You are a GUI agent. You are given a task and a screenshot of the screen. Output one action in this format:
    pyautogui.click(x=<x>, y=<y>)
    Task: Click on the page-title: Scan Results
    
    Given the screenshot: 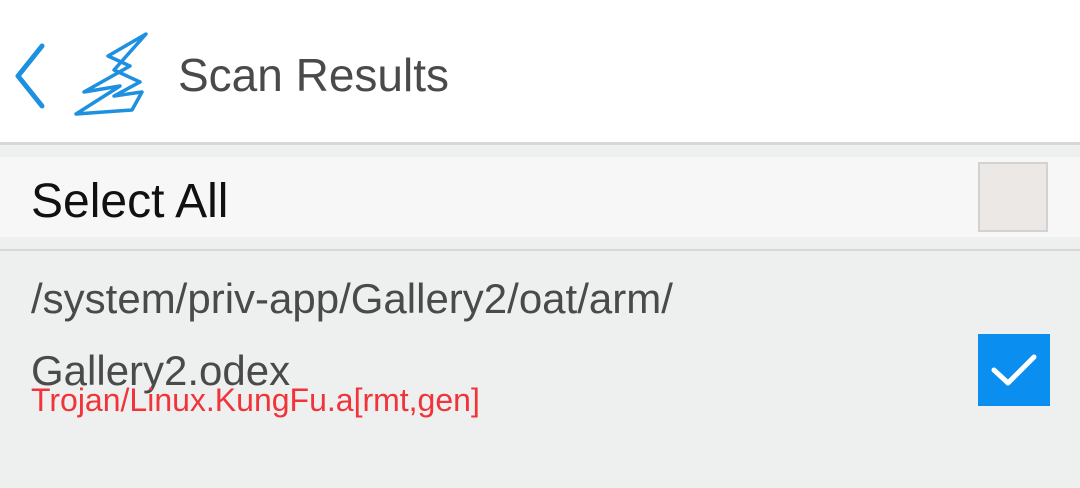 What is the action you would take?
    pyautogui.click(x=314, y=75)
    